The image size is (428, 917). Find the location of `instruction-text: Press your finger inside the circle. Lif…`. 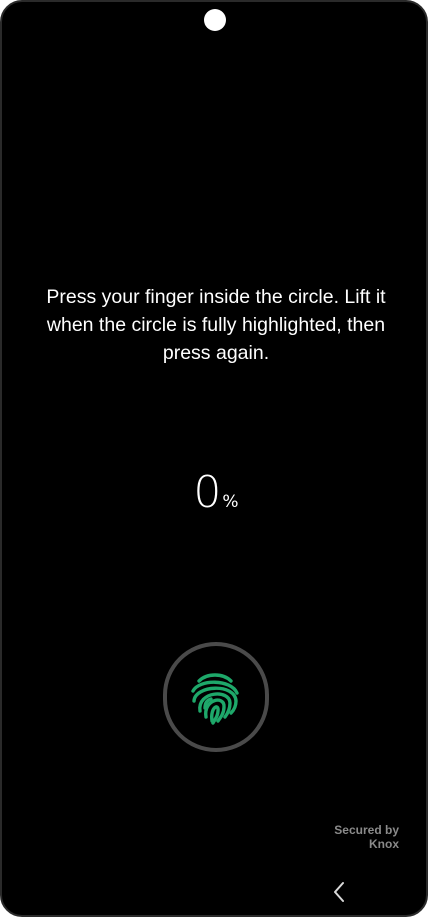

instruction-text: Press your finger inside the circle. Lif… is located at coordinates (216, 325).